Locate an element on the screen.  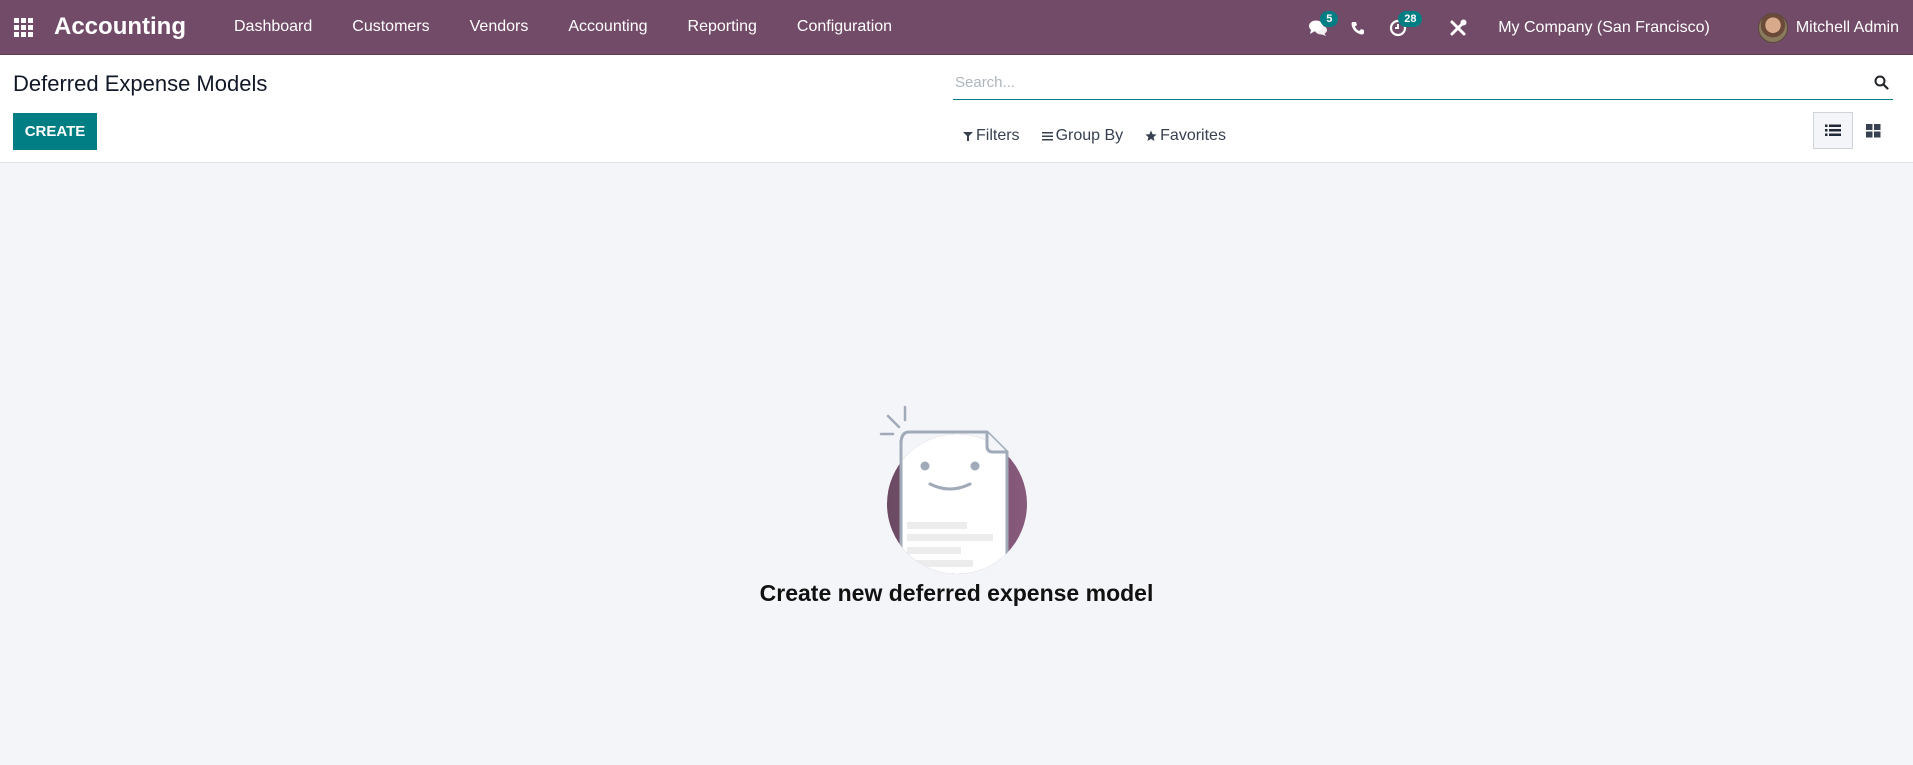
filters-label: Filters is located at coordinates (998, 135).